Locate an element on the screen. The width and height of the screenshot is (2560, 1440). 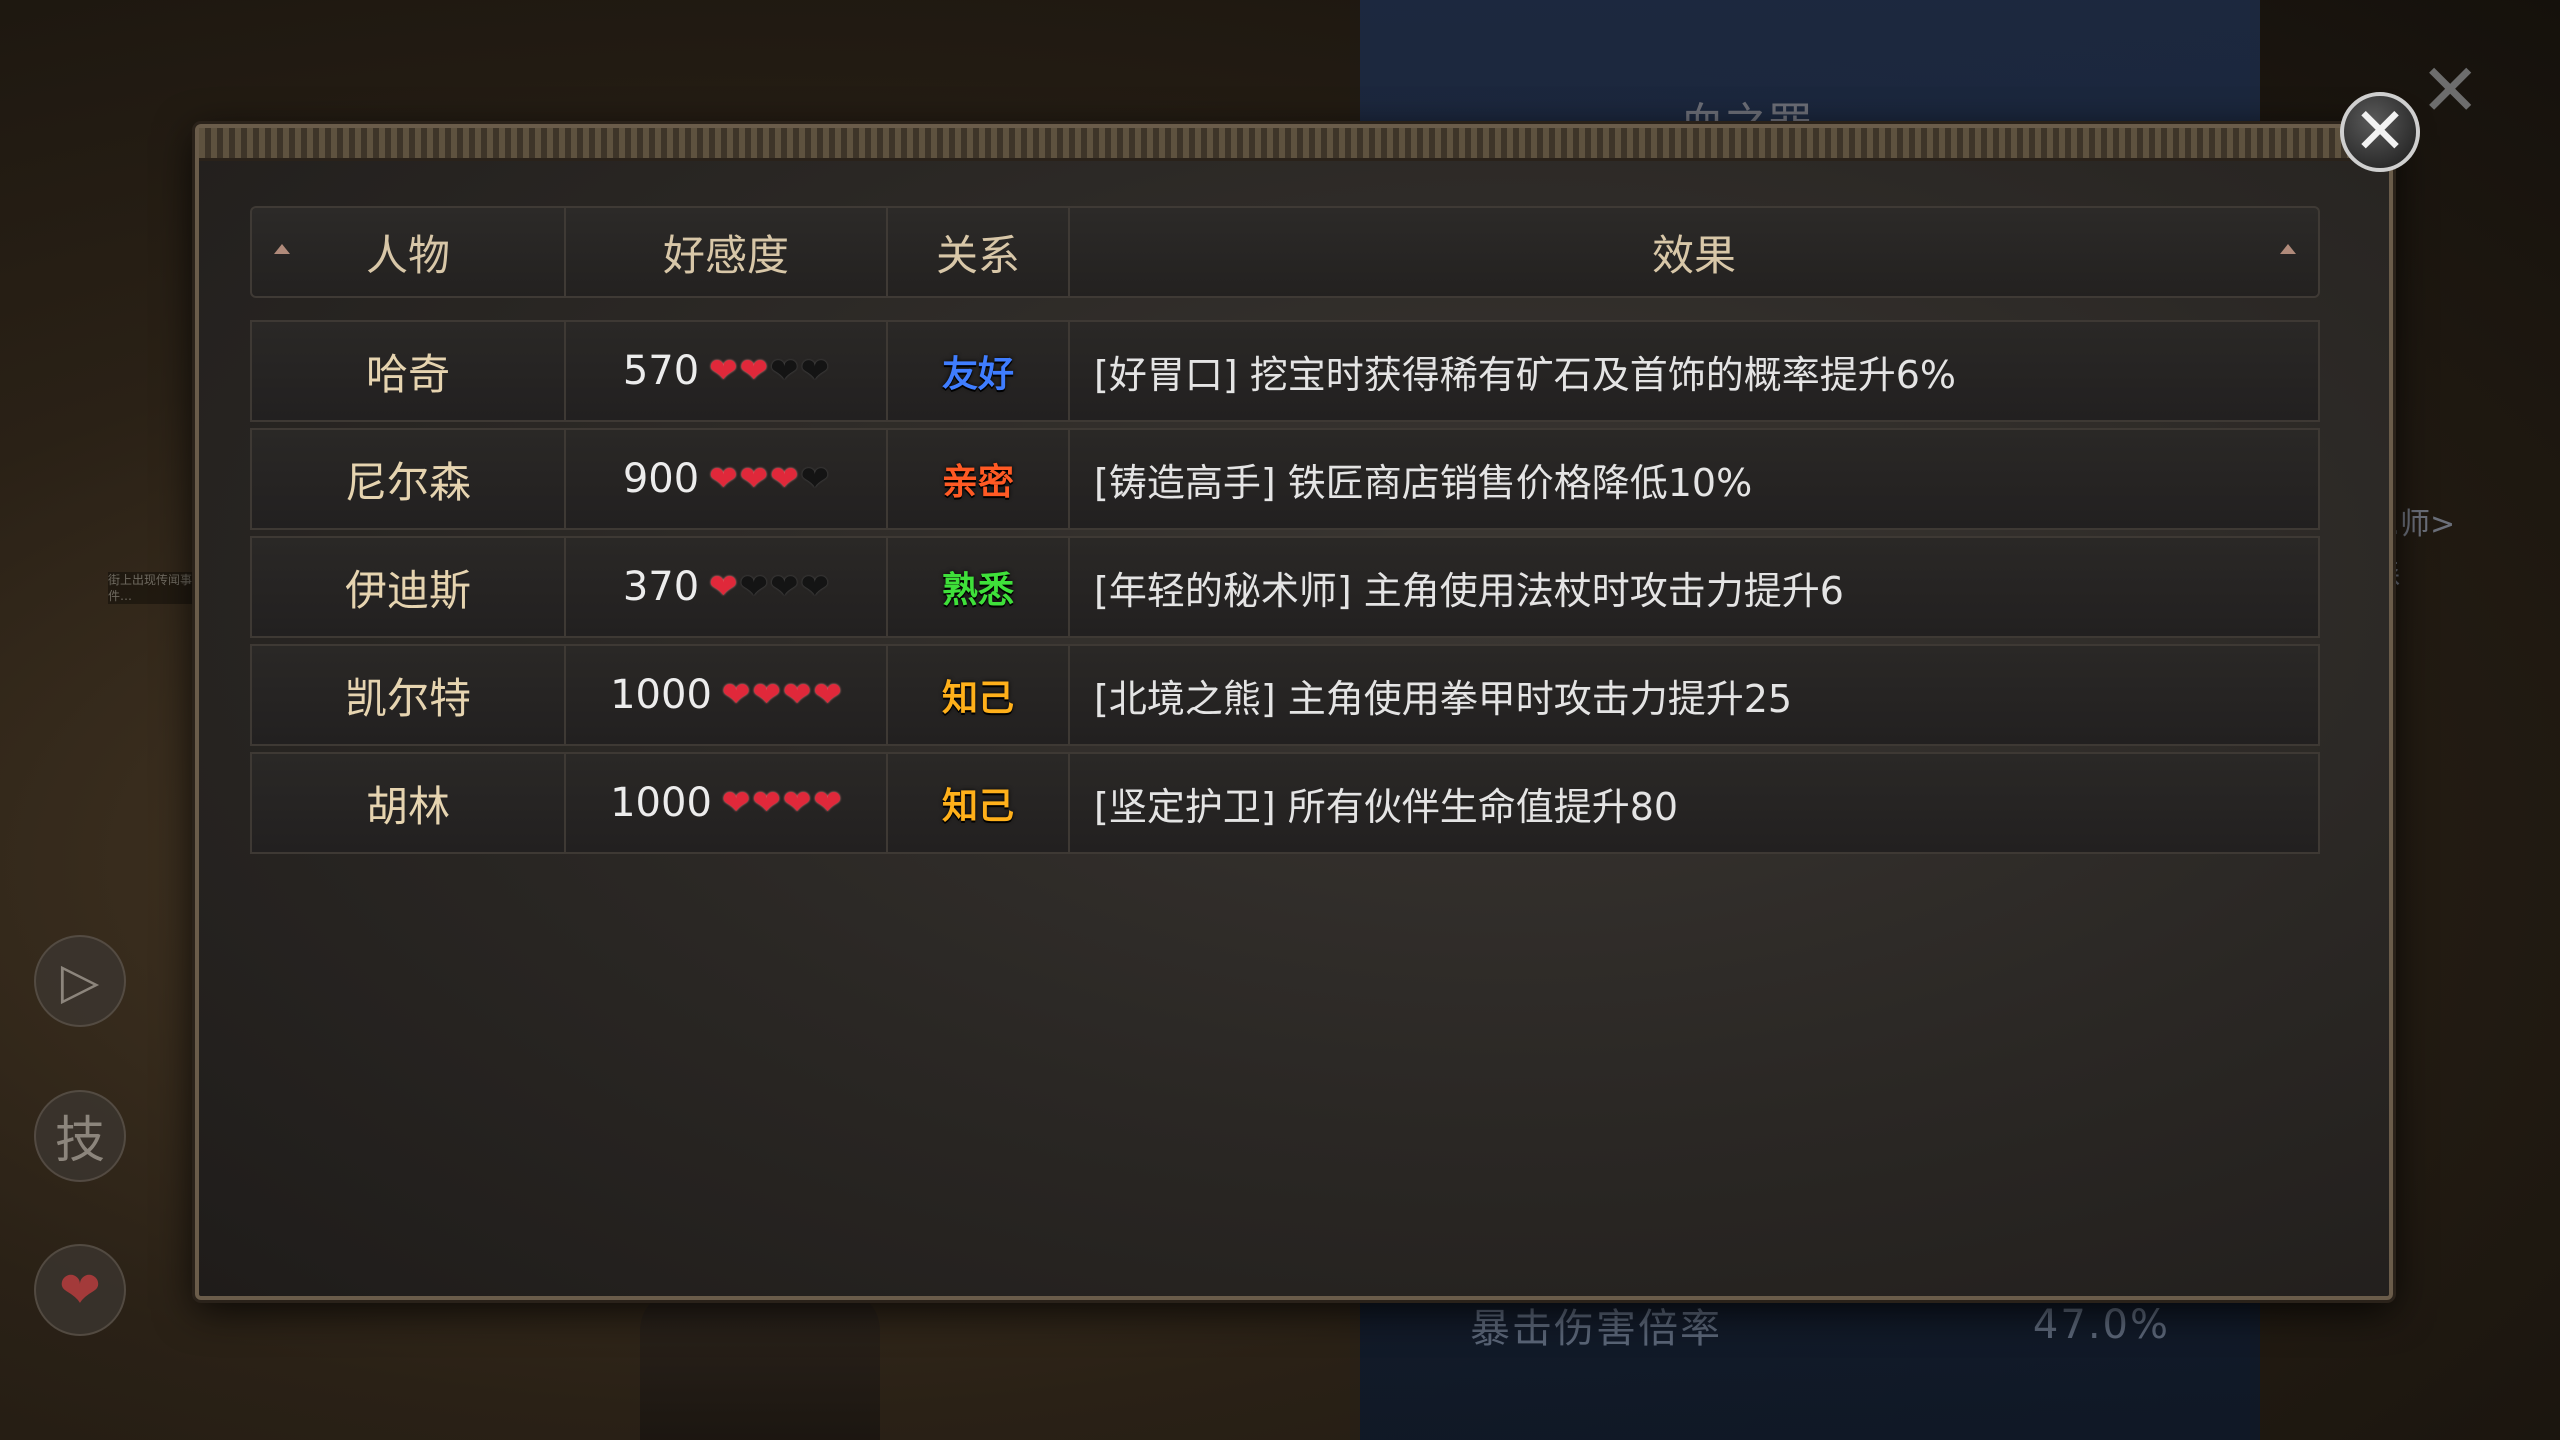
skill-button: 技 is located at coordinates (80, 1136).